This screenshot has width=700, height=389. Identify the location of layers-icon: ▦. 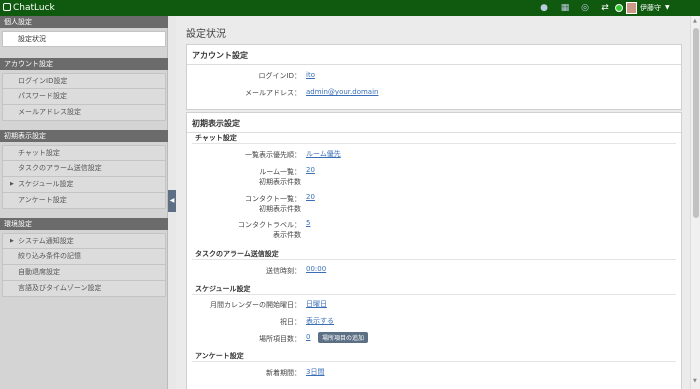
(565, 8).